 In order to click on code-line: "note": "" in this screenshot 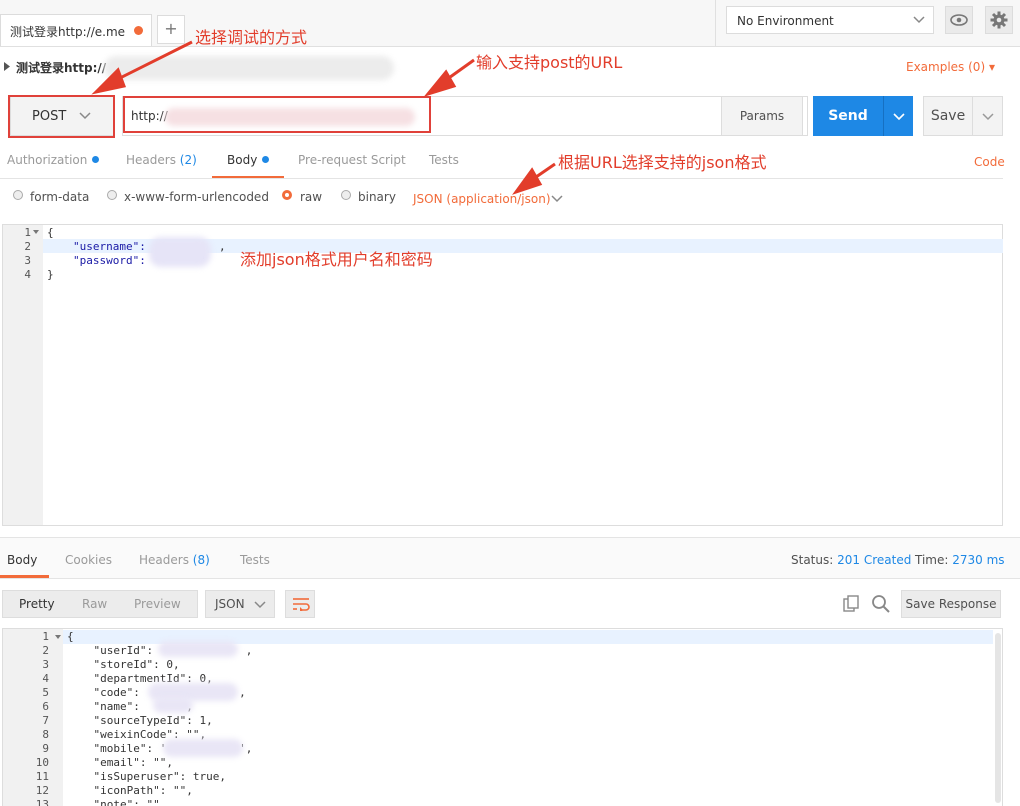, I will do `click(113, 802)`.